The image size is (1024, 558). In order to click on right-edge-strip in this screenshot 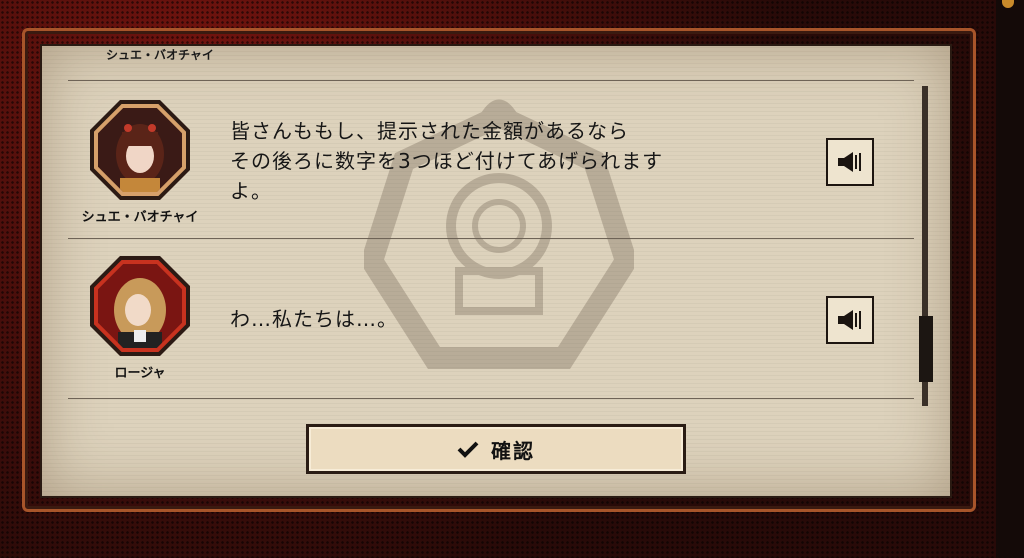, I will do `click(1010, 279)`.